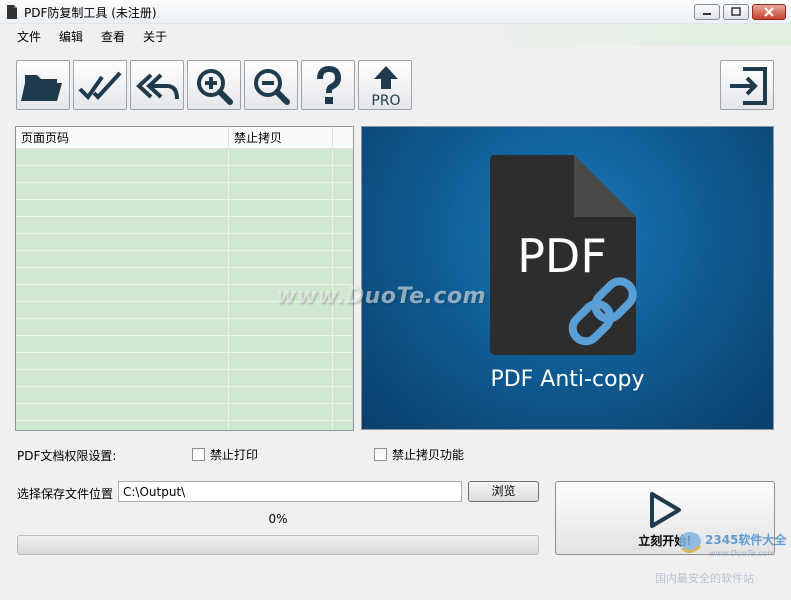 This screenshot has height=600, width=791. I want to click on disable-copy-checkbox, so click(380, 454).